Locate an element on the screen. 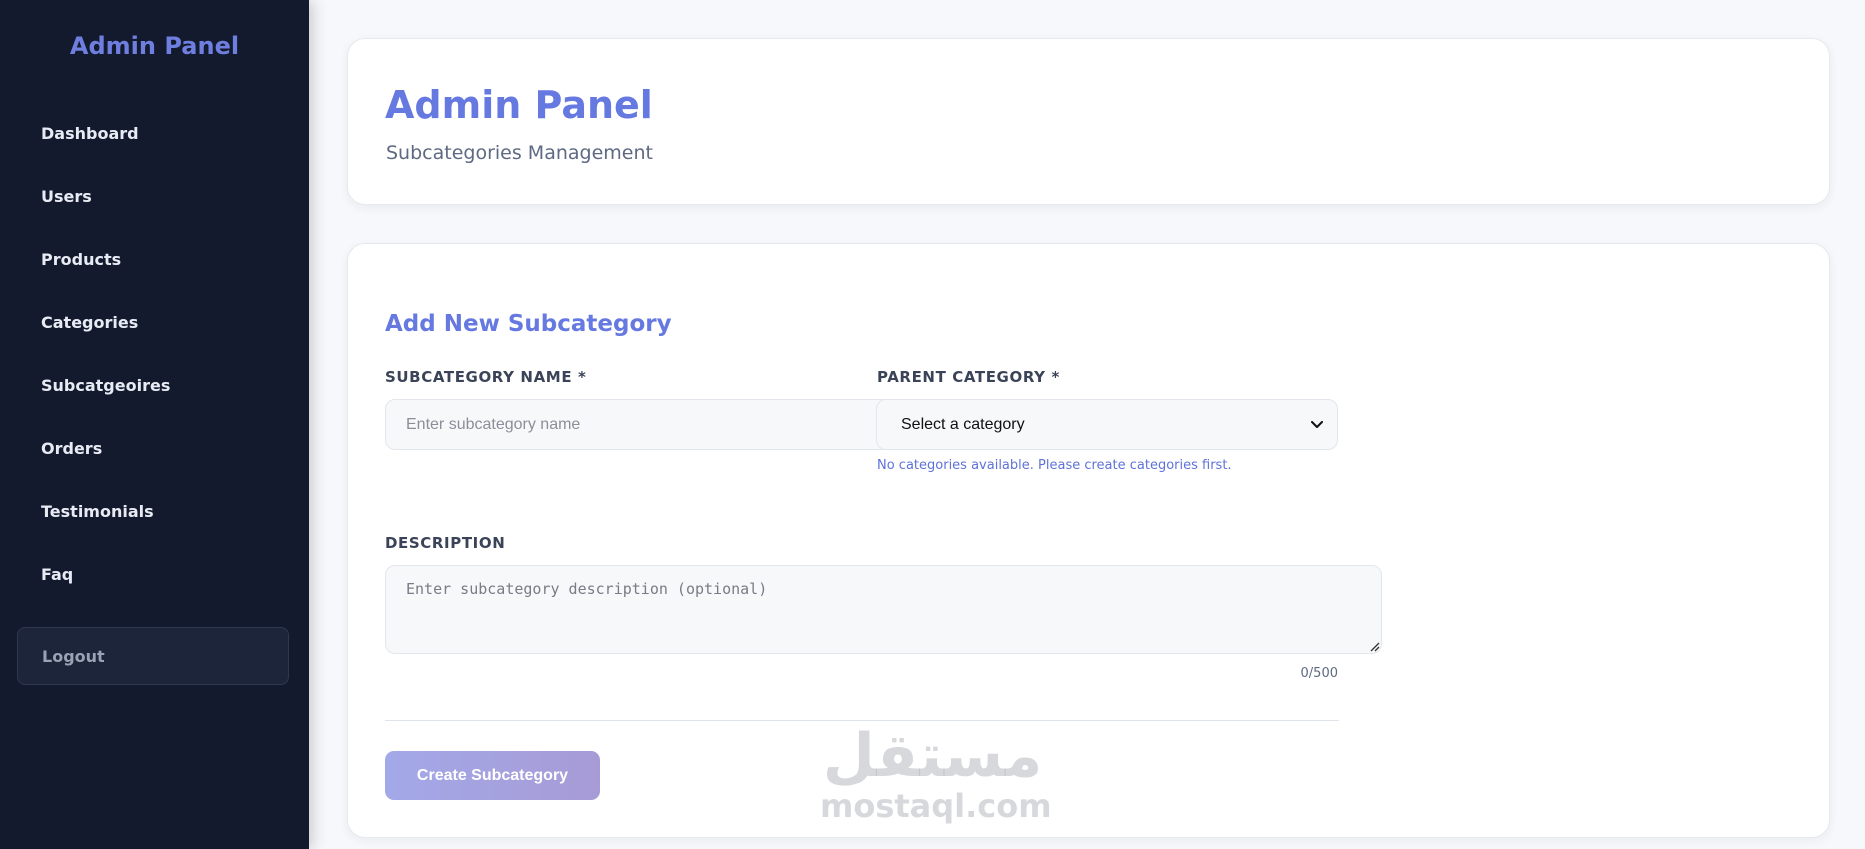  sidebar-item-testimonials: Testimonials is located at coordinates (152, 511).